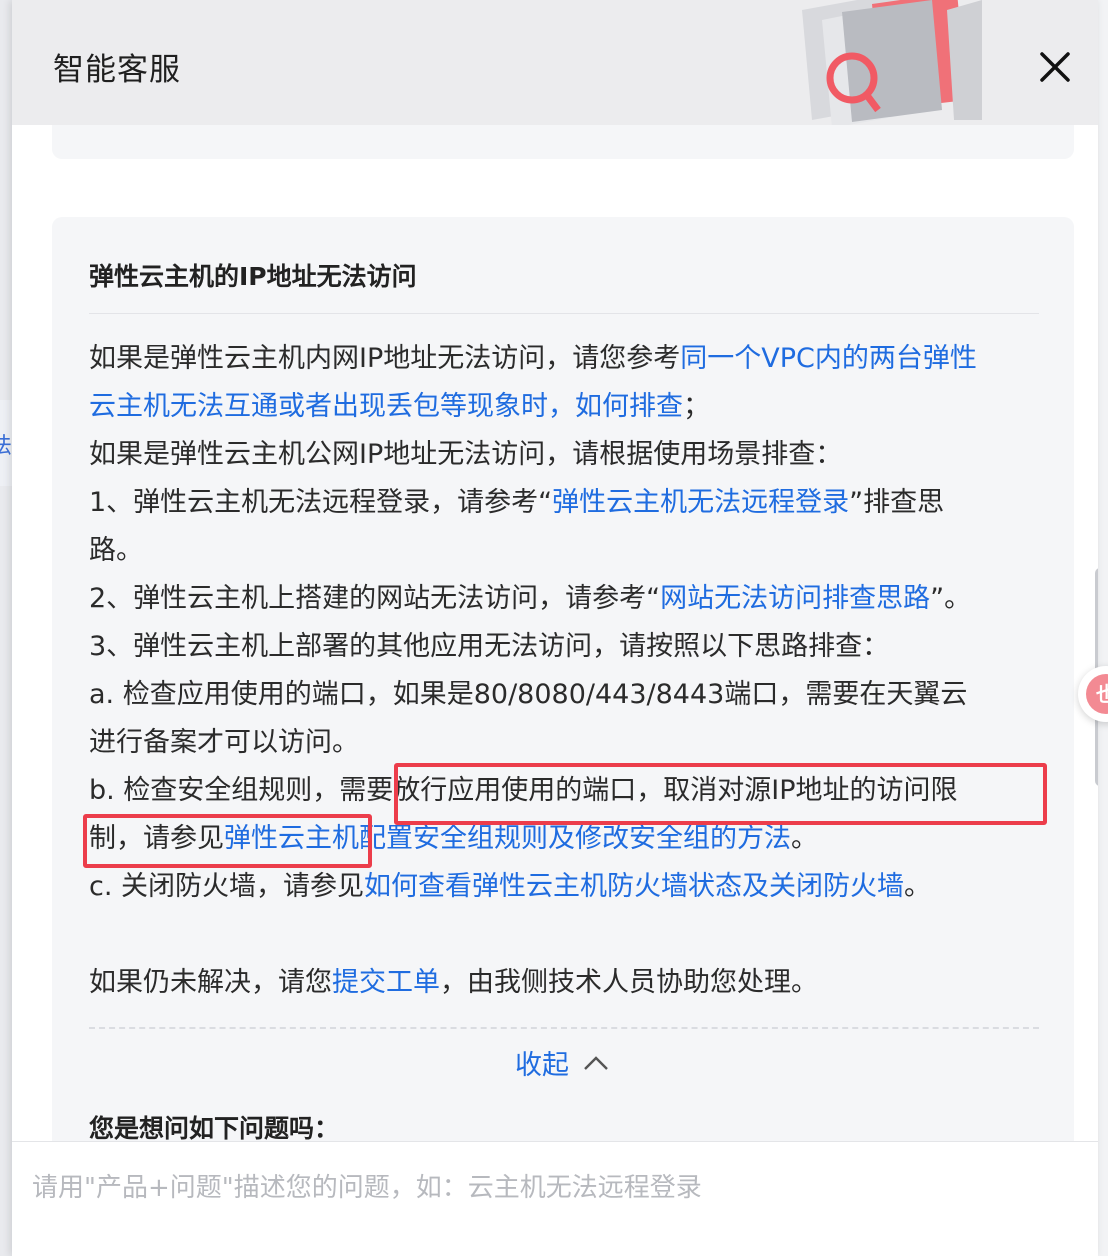 The image size is (1108, 1256). Describe the element at coordinates (828, 358) in the screenshot. I see `answer-link: 同一个VPC内的两台弹性` at that location.